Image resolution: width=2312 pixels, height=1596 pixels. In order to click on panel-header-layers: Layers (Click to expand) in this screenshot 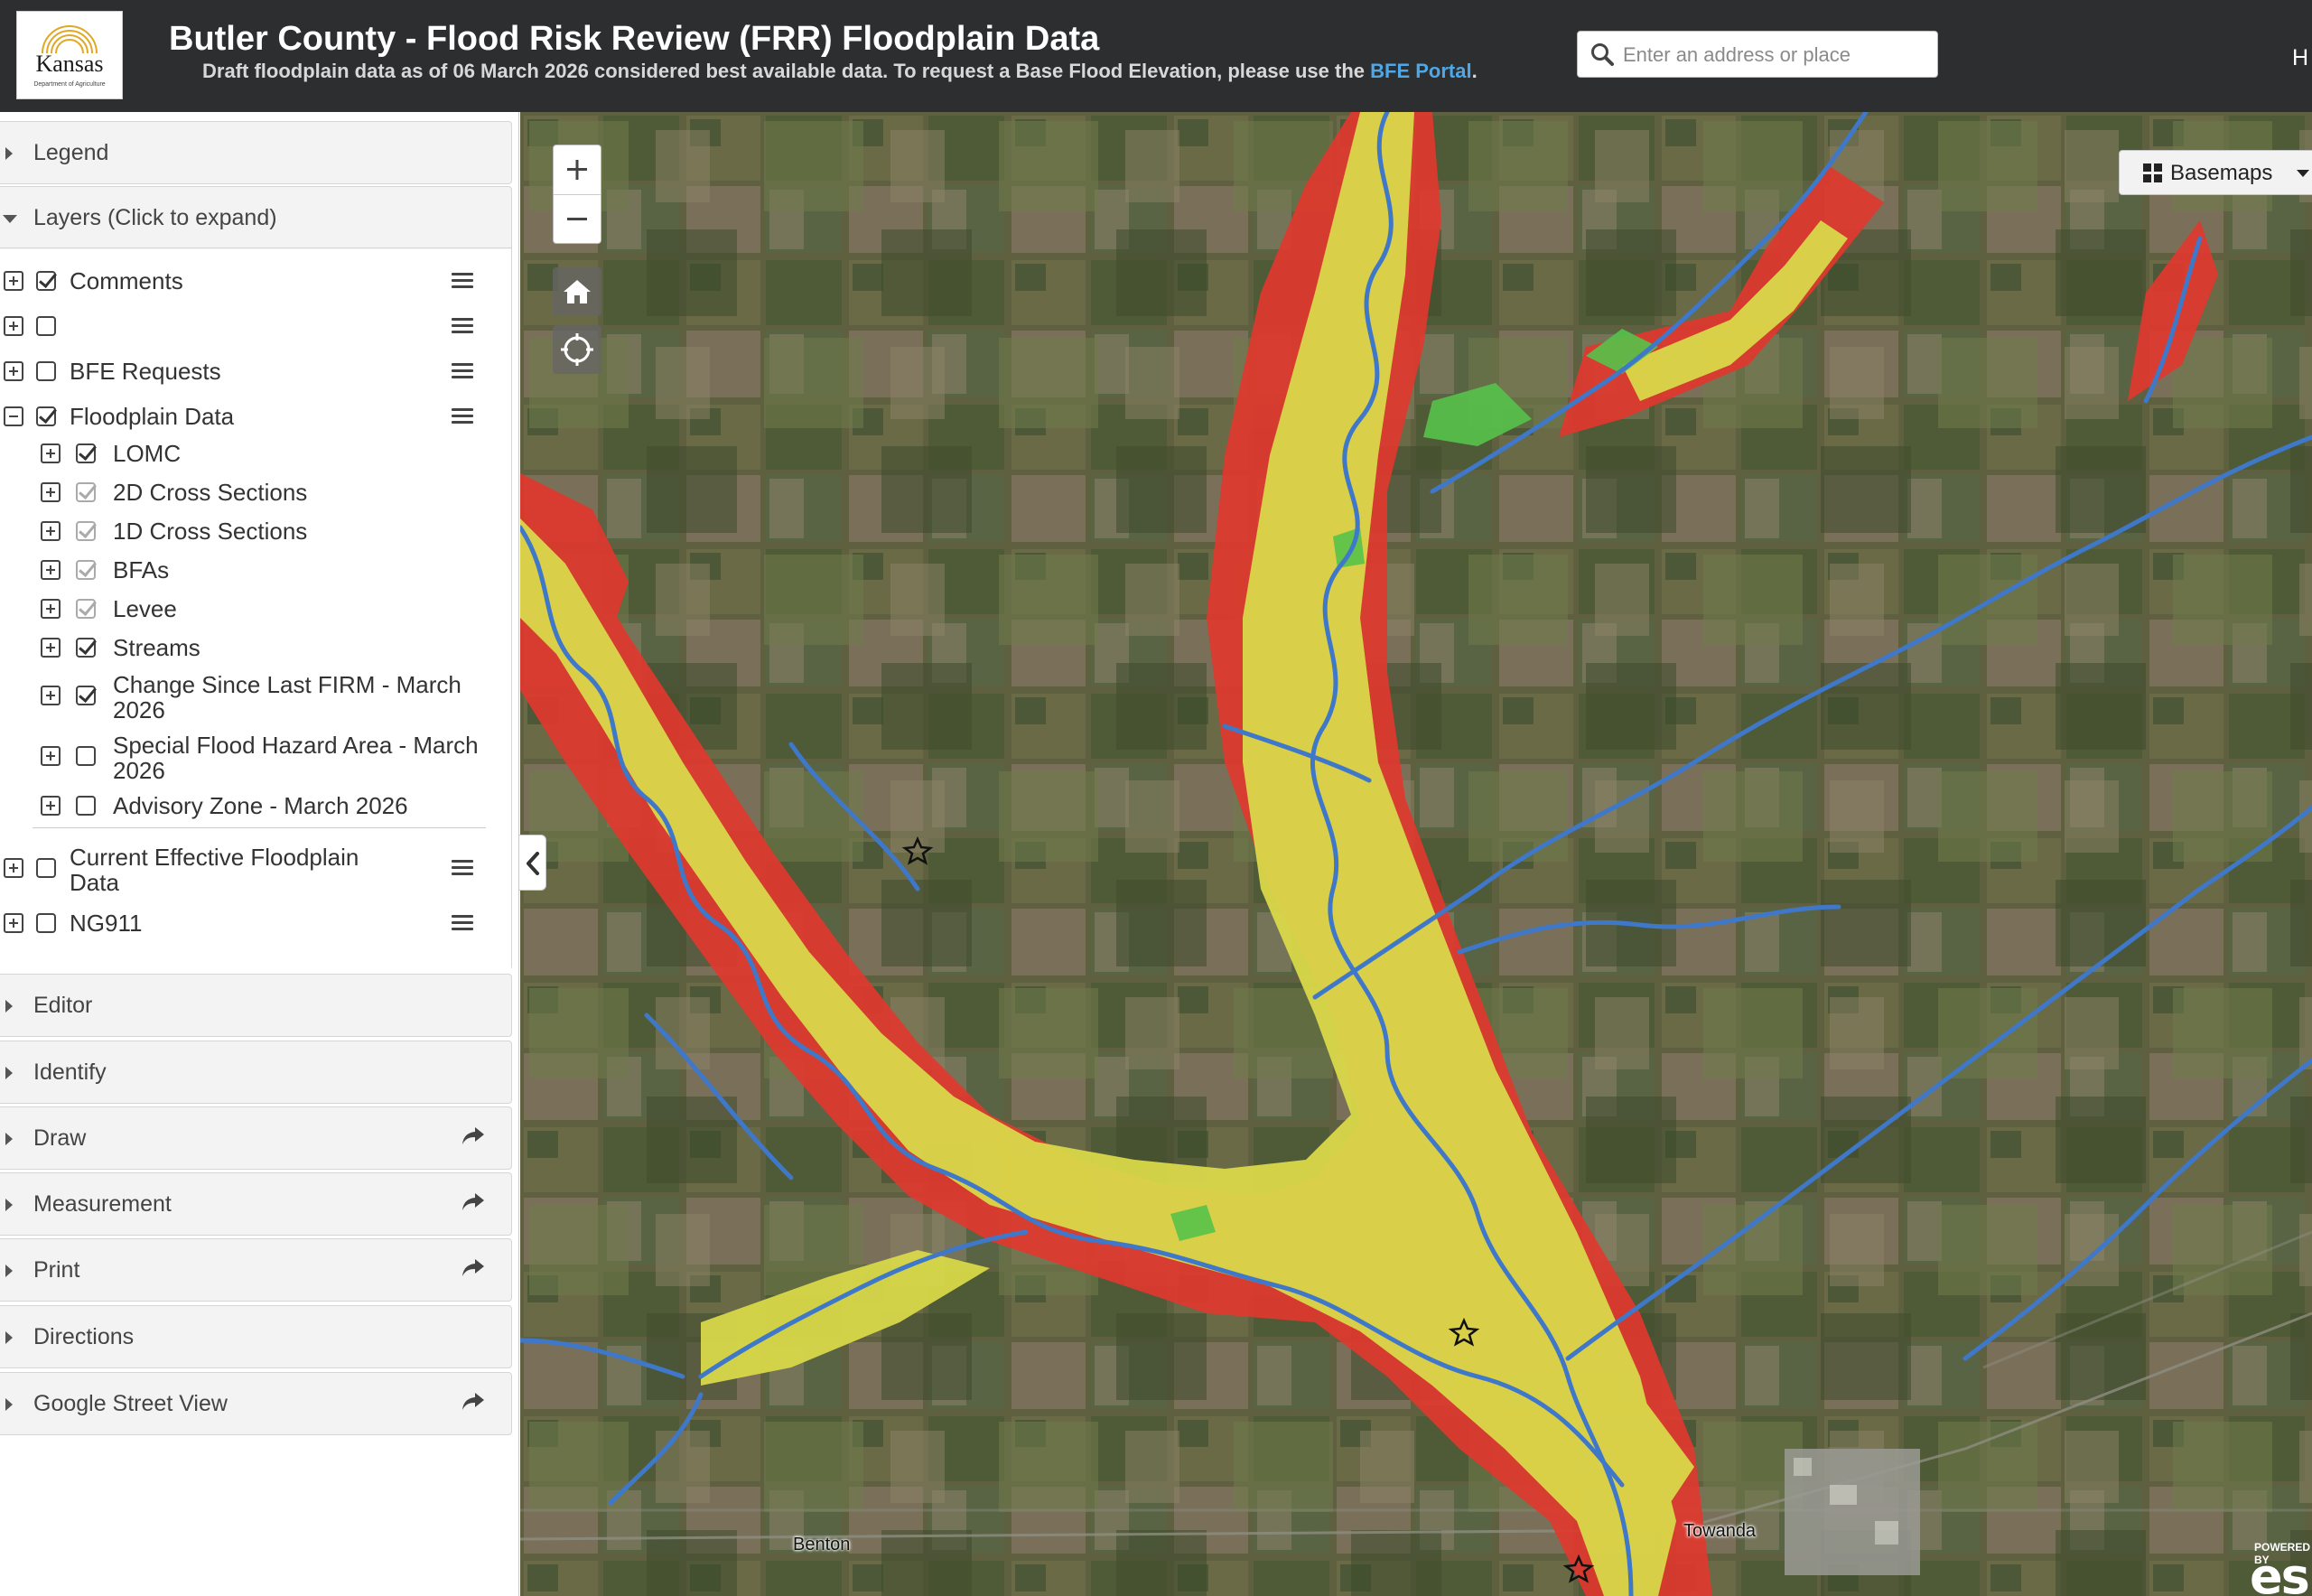, I will do `click(255, 217)`.